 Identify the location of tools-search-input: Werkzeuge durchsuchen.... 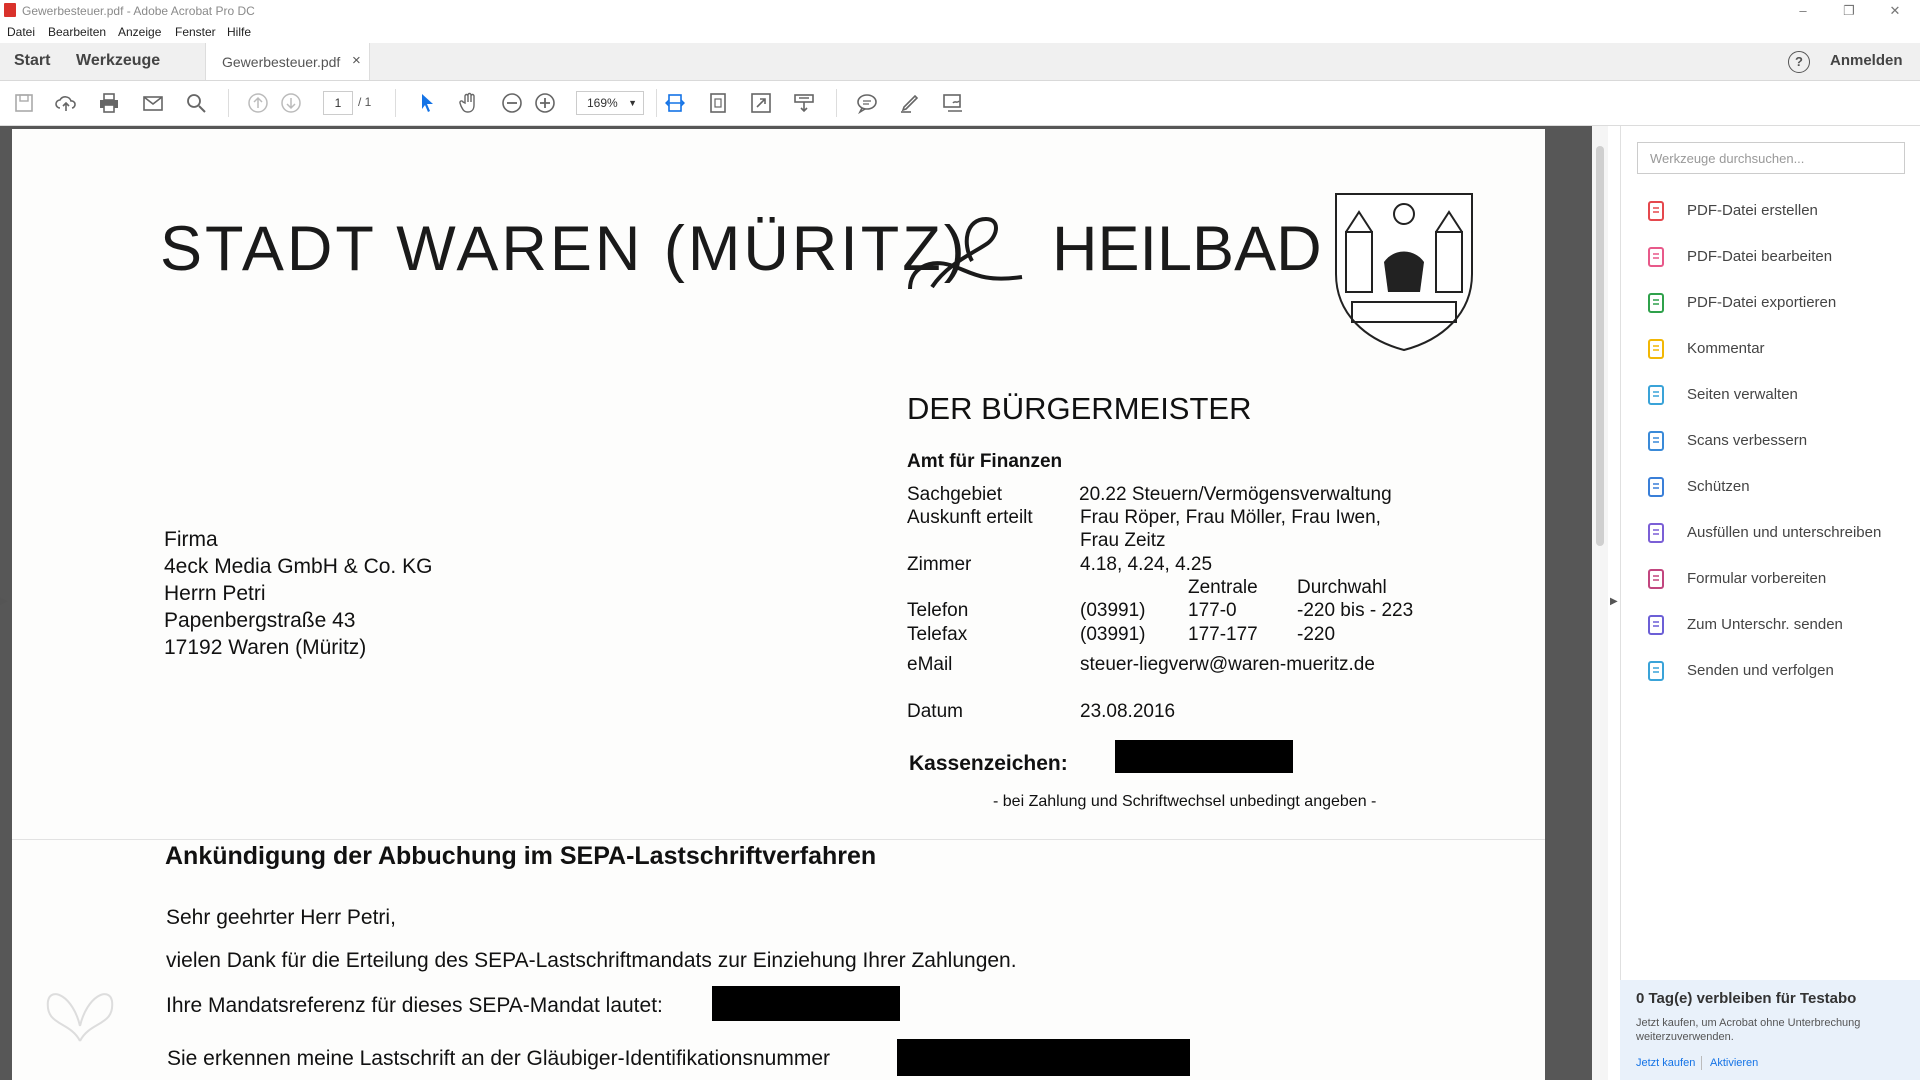
(1771, 158).